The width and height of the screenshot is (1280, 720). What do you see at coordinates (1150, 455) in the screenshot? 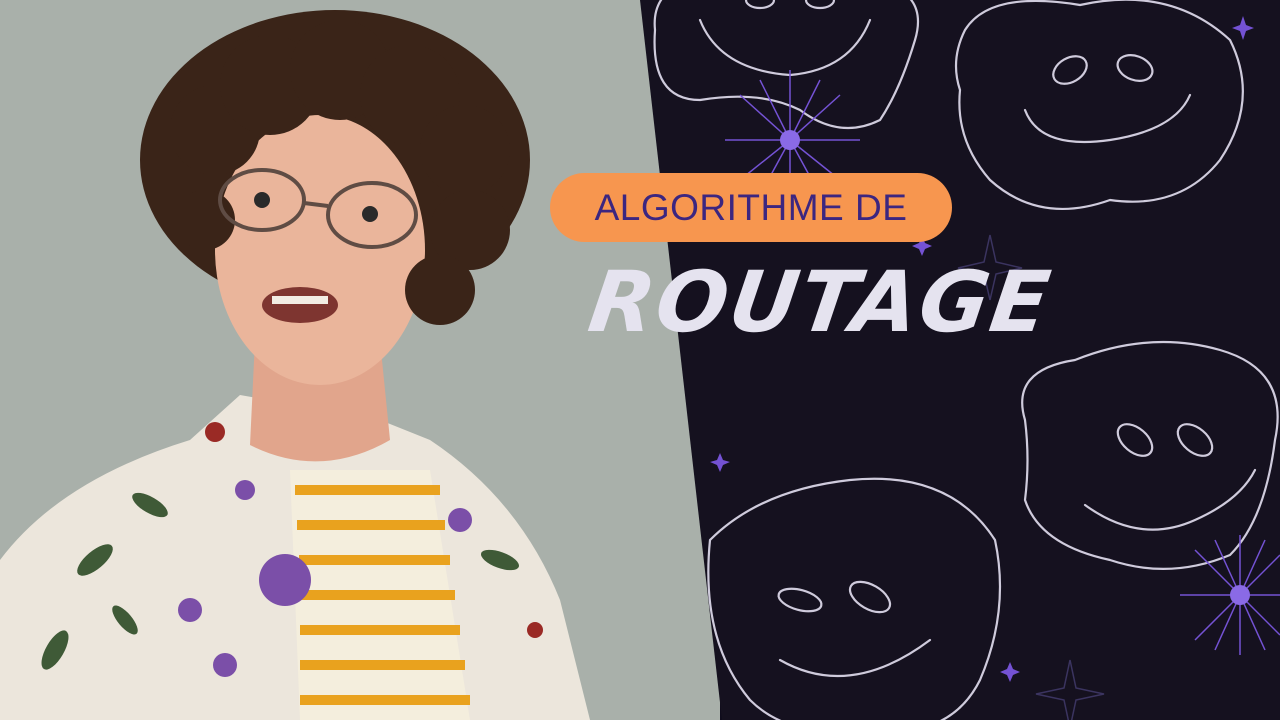
I see `smiley-outline-middle-right` at bounding box center [1150, 455].